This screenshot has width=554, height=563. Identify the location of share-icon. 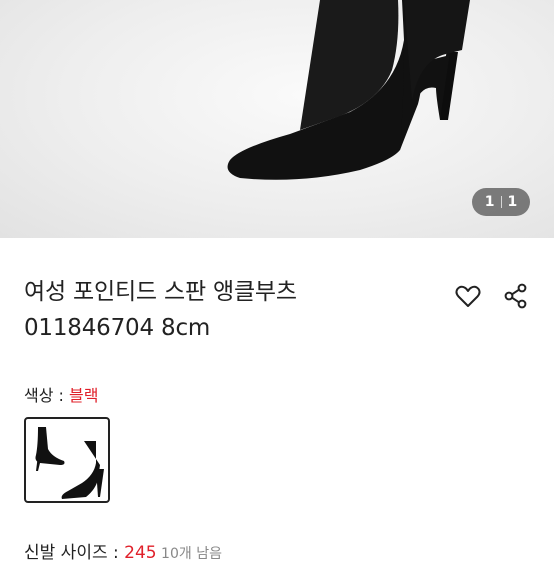
(515, 296).